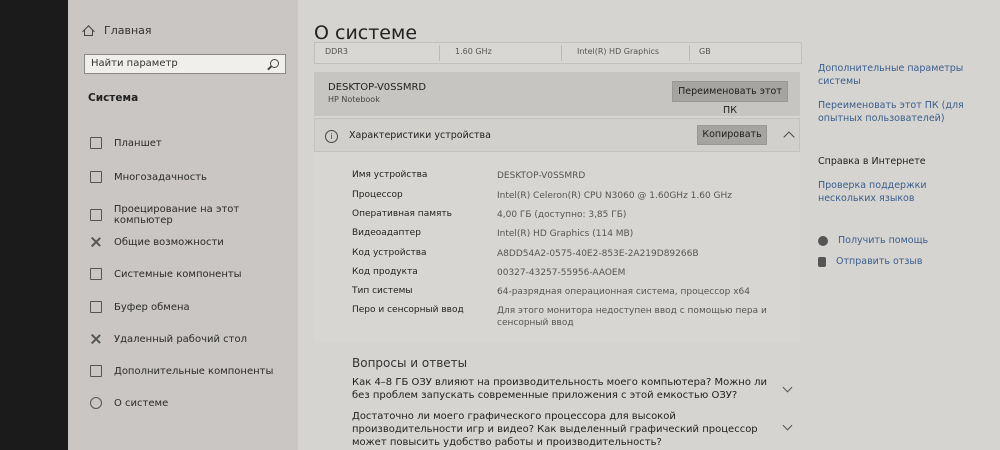 Image resolution: width=1000 pixels, height=450 pixels. Describe the element at coordinates (138, 143) in the screenshot. I see `sidebar-item-label: Планшет` at that location.